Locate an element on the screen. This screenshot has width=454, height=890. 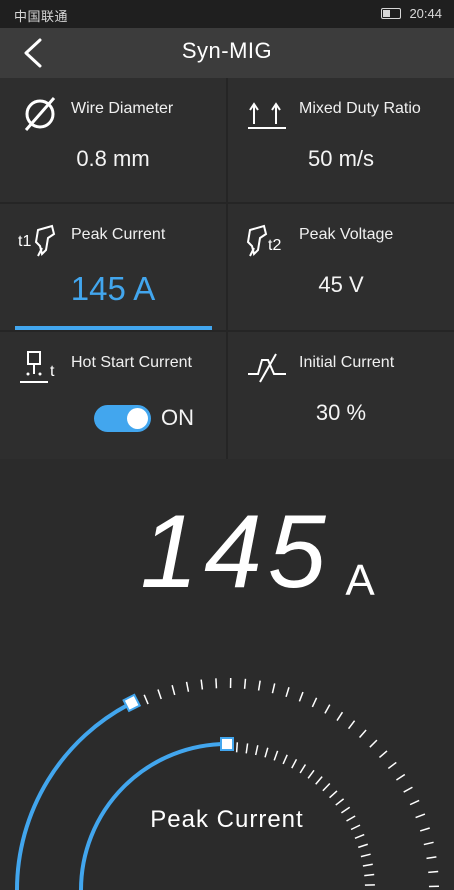
param-hot-start-current: t Hot Start Current ON is located at coordinates (113, 395).